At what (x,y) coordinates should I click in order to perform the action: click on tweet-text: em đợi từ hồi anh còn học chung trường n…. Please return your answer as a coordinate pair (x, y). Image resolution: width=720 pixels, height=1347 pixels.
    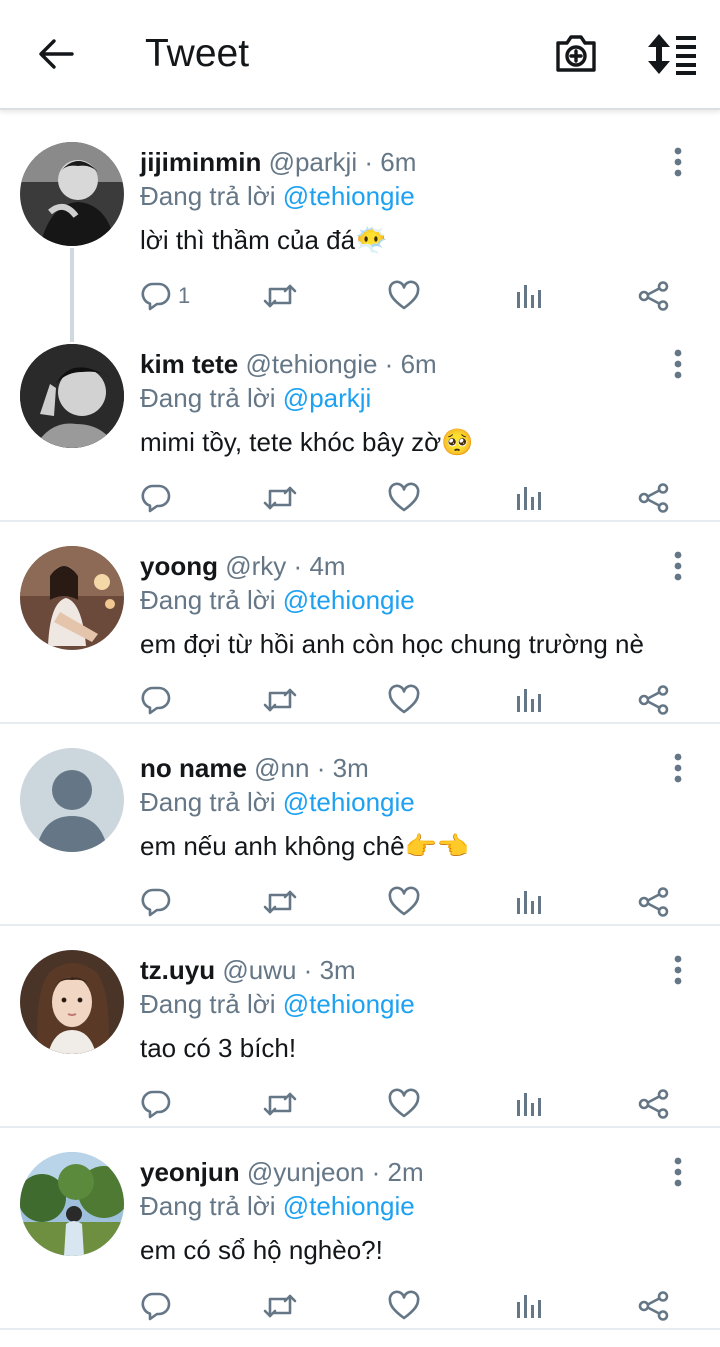
    Looking at the image, I should click on (392, 644).